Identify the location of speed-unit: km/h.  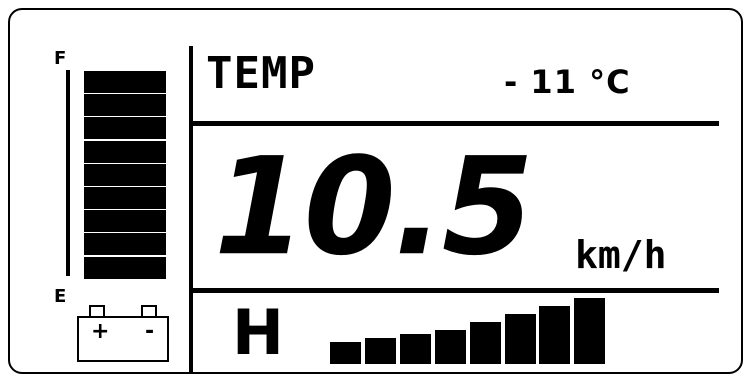
(621, 255).